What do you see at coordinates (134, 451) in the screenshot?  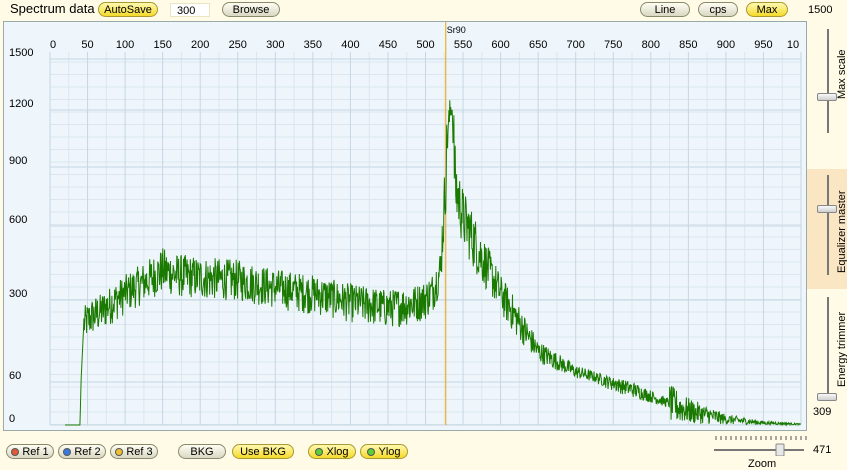 I see `ref3-button: Ref 3` at bounding box center [134, 451].